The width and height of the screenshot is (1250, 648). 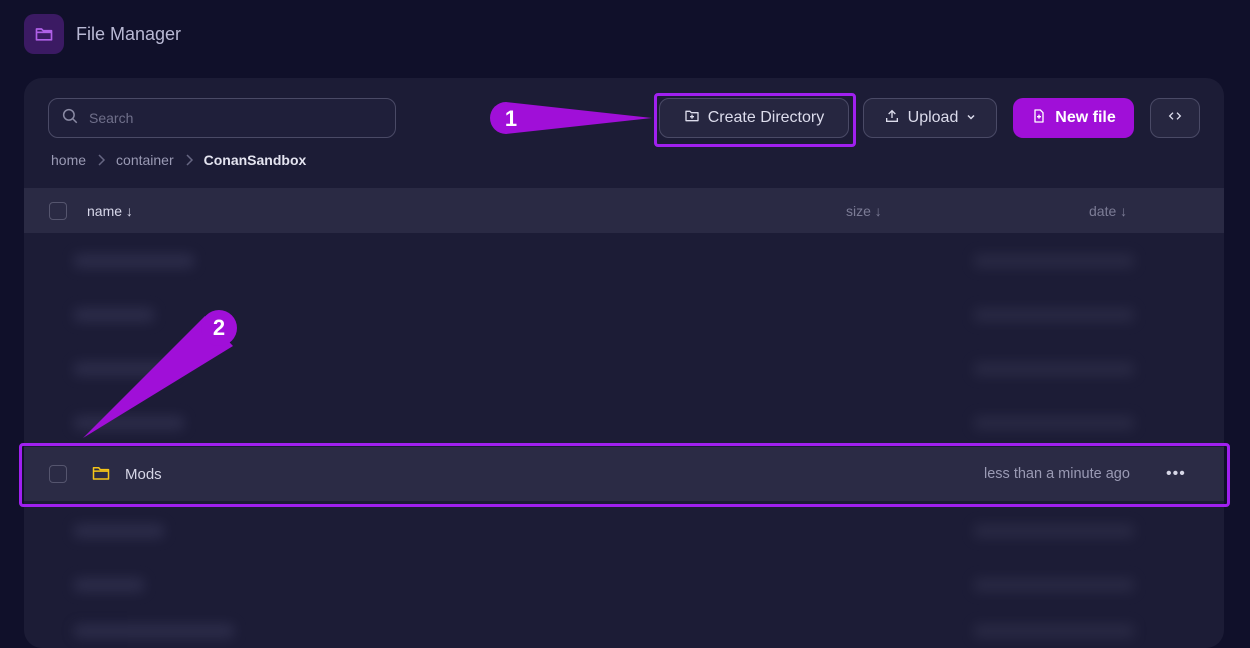 I want to click on file-date: less than a minute ago, so click(x=1057, y=474).